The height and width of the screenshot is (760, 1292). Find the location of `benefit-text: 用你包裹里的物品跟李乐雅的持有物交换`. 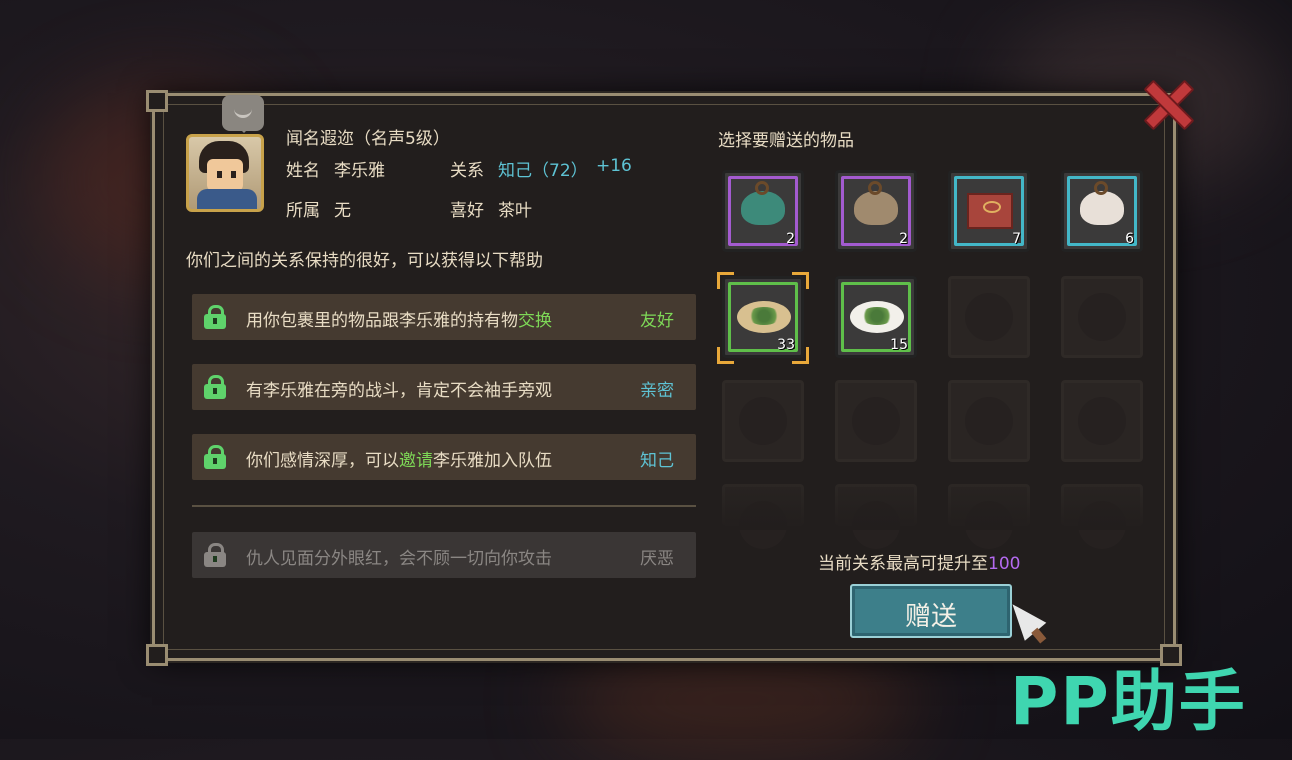

benefit-text: 用你包裹里的物品跟李乐雅的持有物交换 is located at coordinates (399, 321).